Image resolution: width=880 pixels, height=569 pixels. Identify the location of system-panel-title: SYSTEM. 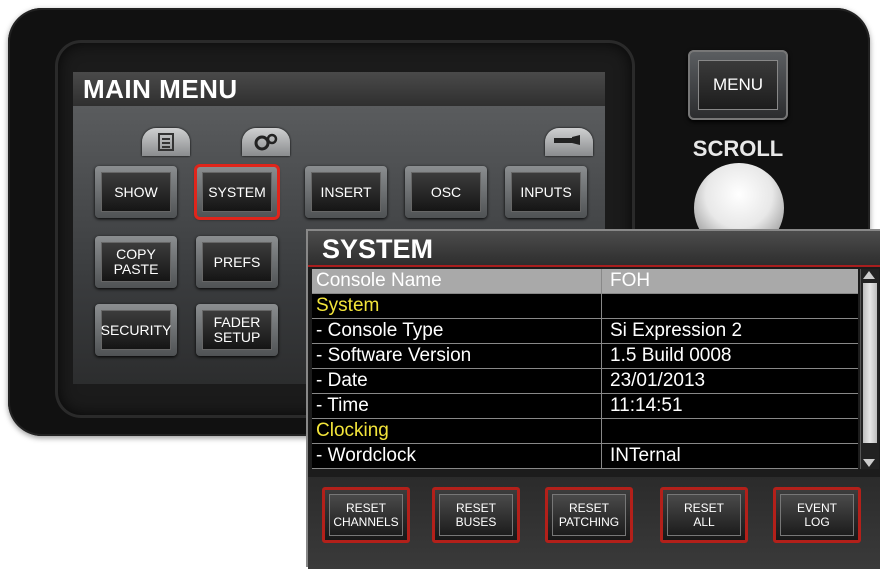
(594, 249).